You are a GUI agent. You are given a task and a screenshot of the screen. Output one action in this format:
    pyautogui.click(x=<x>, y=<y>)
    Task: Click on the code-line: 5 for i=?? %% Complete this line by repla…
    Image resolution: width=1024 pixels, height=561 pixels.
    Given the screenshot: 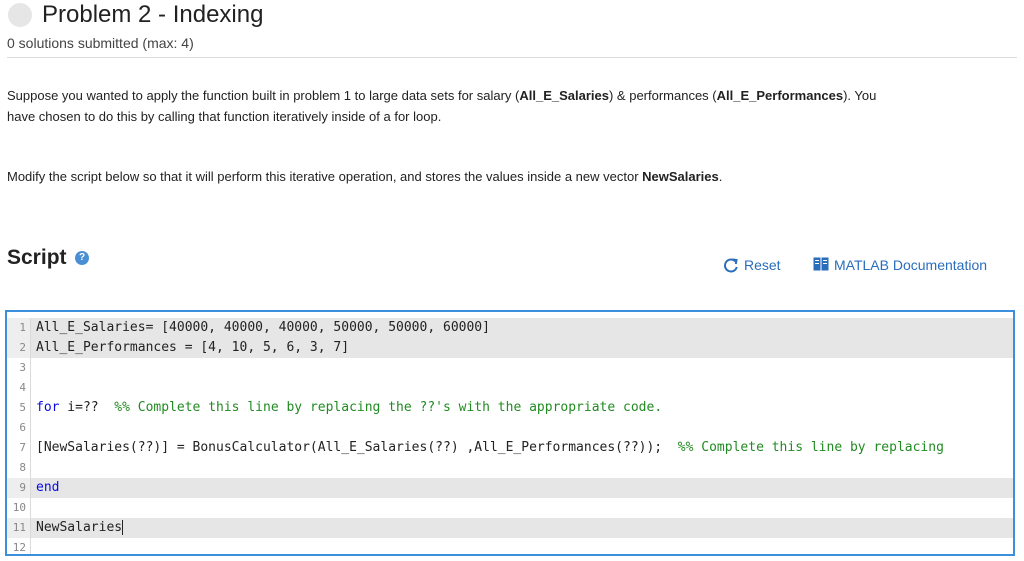 What is the action you would take?
    pyautogui.click(x=510, y=408)
    